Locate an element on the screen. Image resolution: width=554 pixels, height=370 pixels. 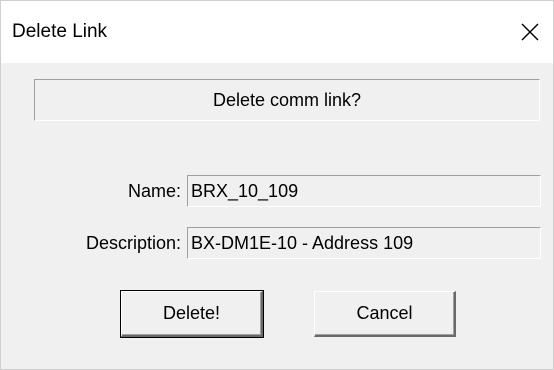
name-field: BRX_10_109 is located at coordinates (364, 191).